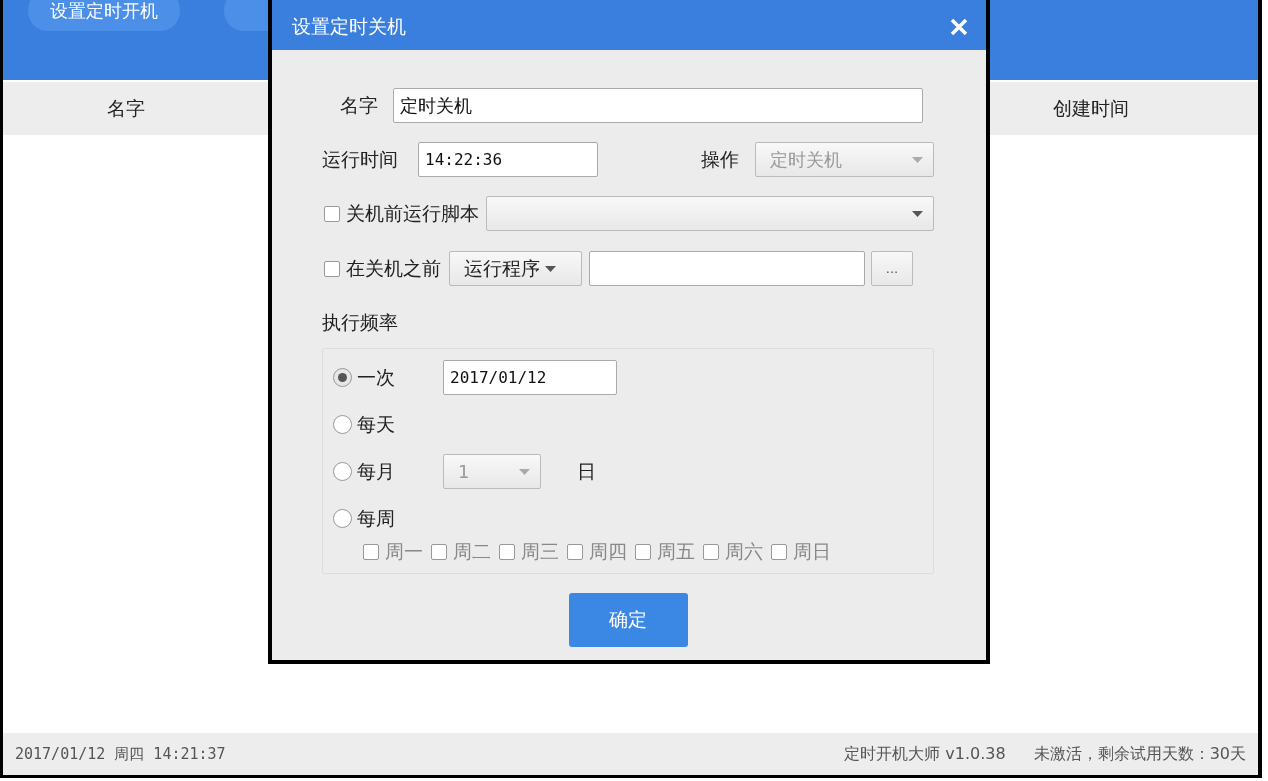 The image size is (1268, 781). What do you see at coordinates (360, 322) in the screenshot?
I see `section-label: 执行频率` at bounding box center [360, 322].